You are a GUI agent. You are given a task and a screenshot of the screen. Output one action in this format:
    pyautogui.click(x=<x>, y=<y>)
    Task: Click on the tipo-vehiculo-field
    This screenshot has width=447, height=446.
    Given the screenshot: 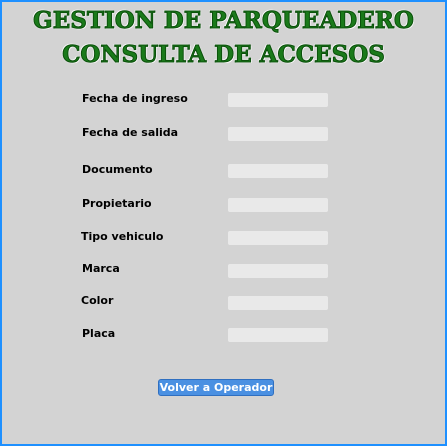 What is the action you would take?
    pyautogui.click(x=278, y=238)
    